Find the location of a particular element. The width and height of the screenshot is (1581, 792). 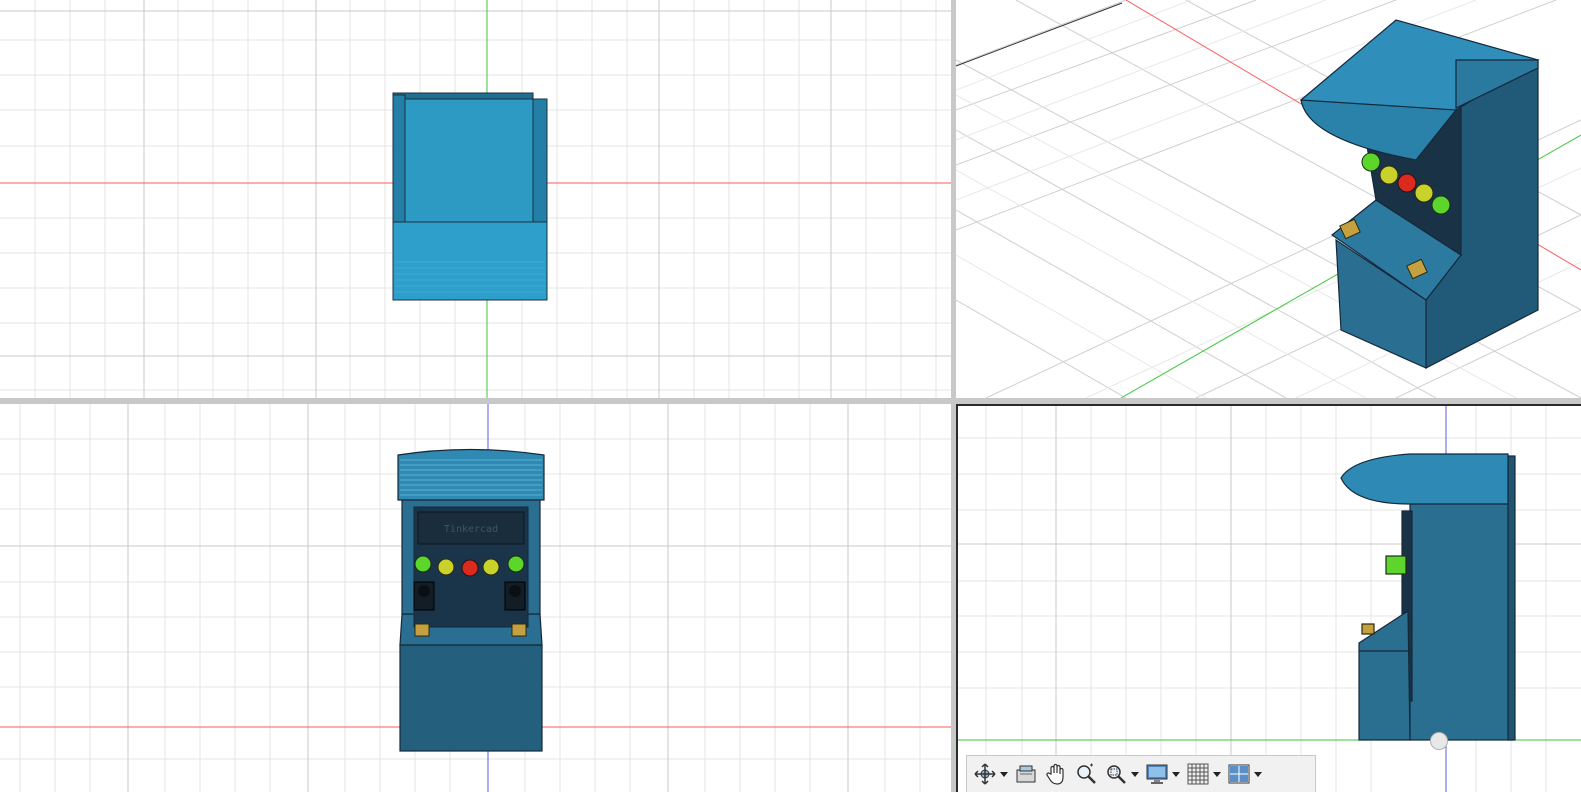

viewports-tool is located at coordinates (1244, 774).